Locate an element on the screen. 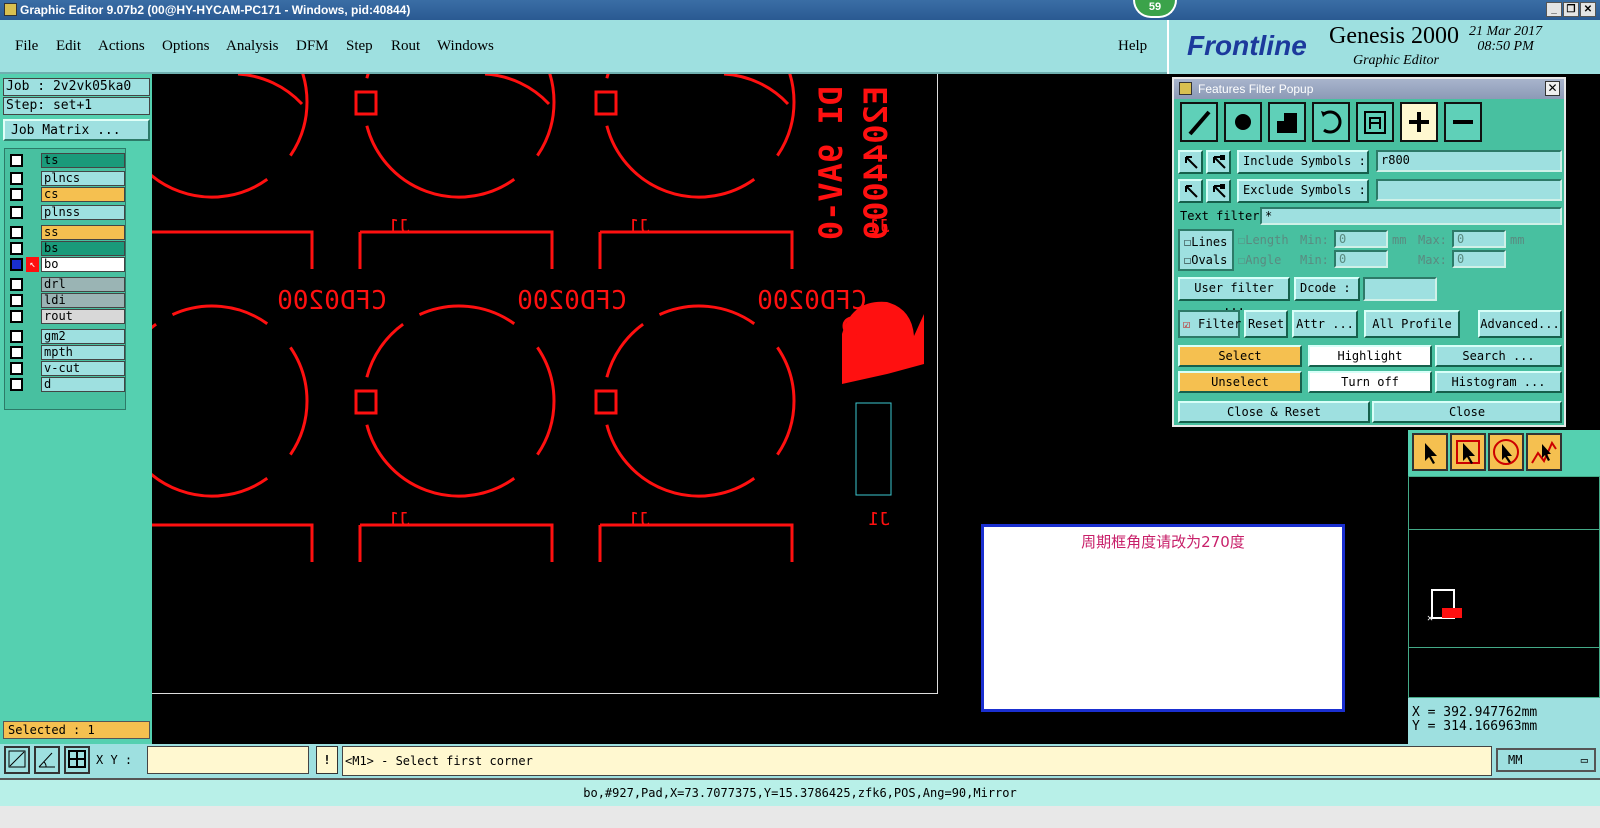 The width and height of the screenshot is (1600, 828). select-poly-tool-button is located at coordinates (1544, 452).